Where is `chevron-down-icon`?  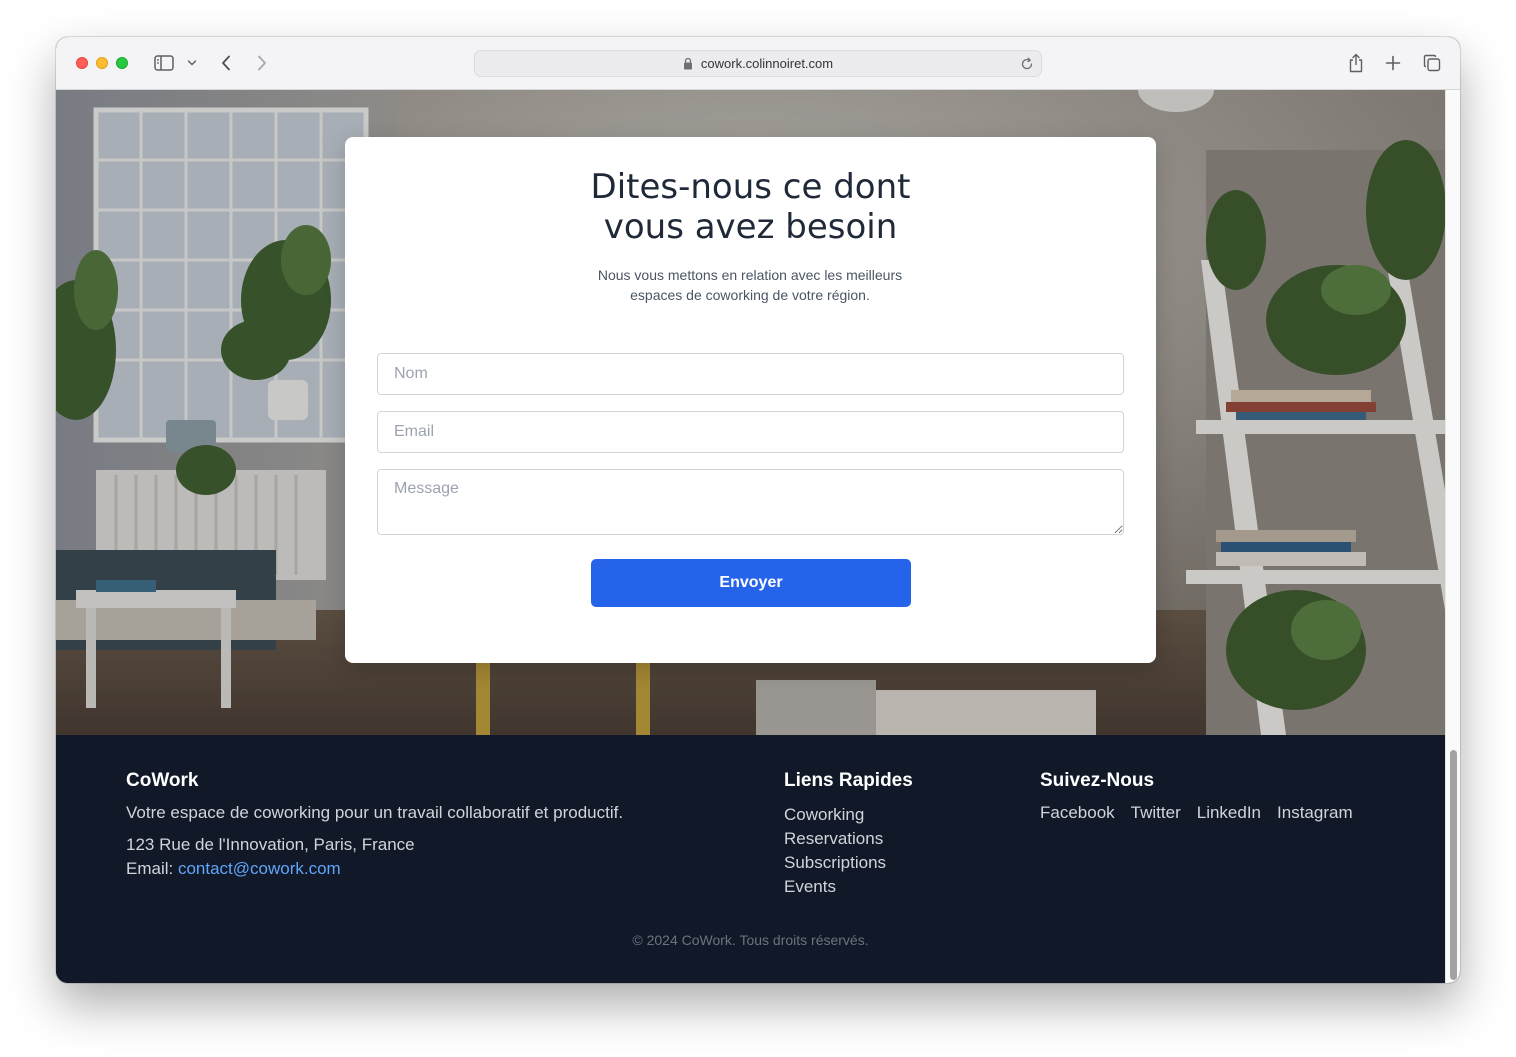
chevron-down-icon is located at coordinates (192, 63).